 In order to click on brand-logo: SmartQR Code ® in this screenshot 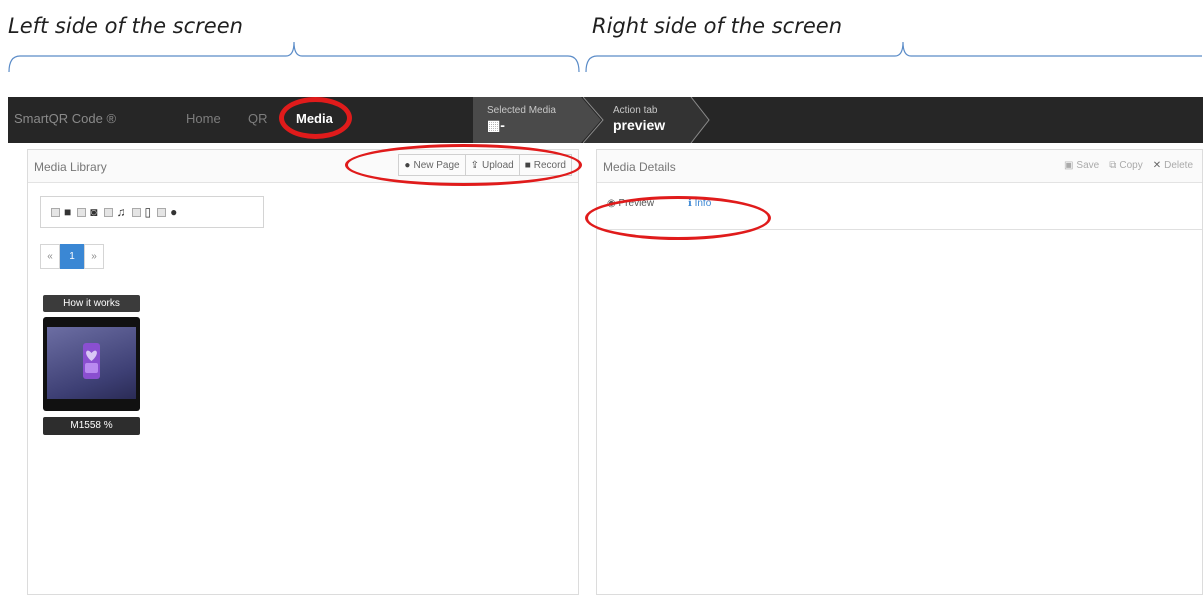, I will do `click(65, 118)`.